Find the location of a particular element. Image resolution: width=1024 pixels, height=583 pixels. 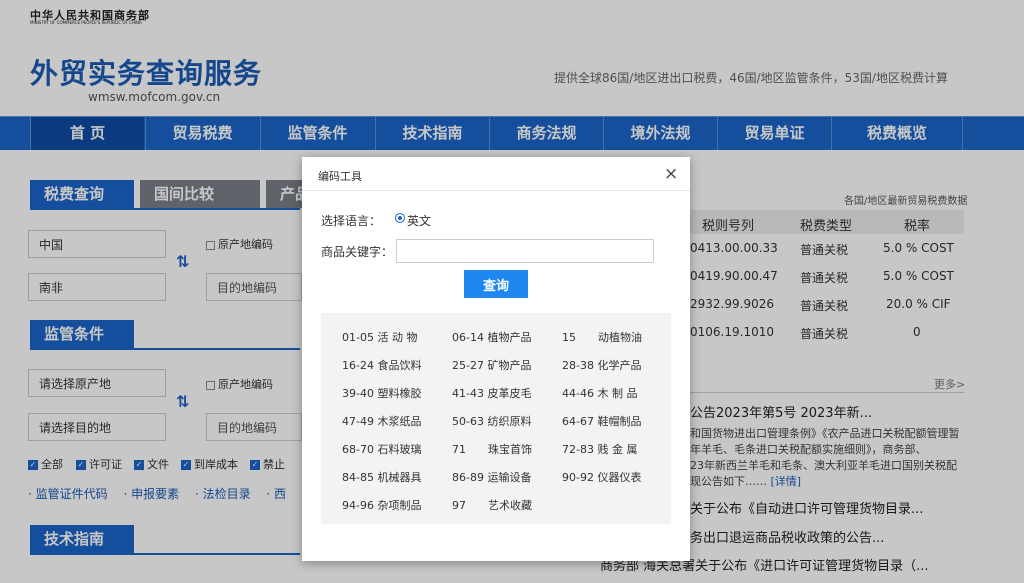

category-item: 50-63 纺织原料 is located at coordinates (491, 421).